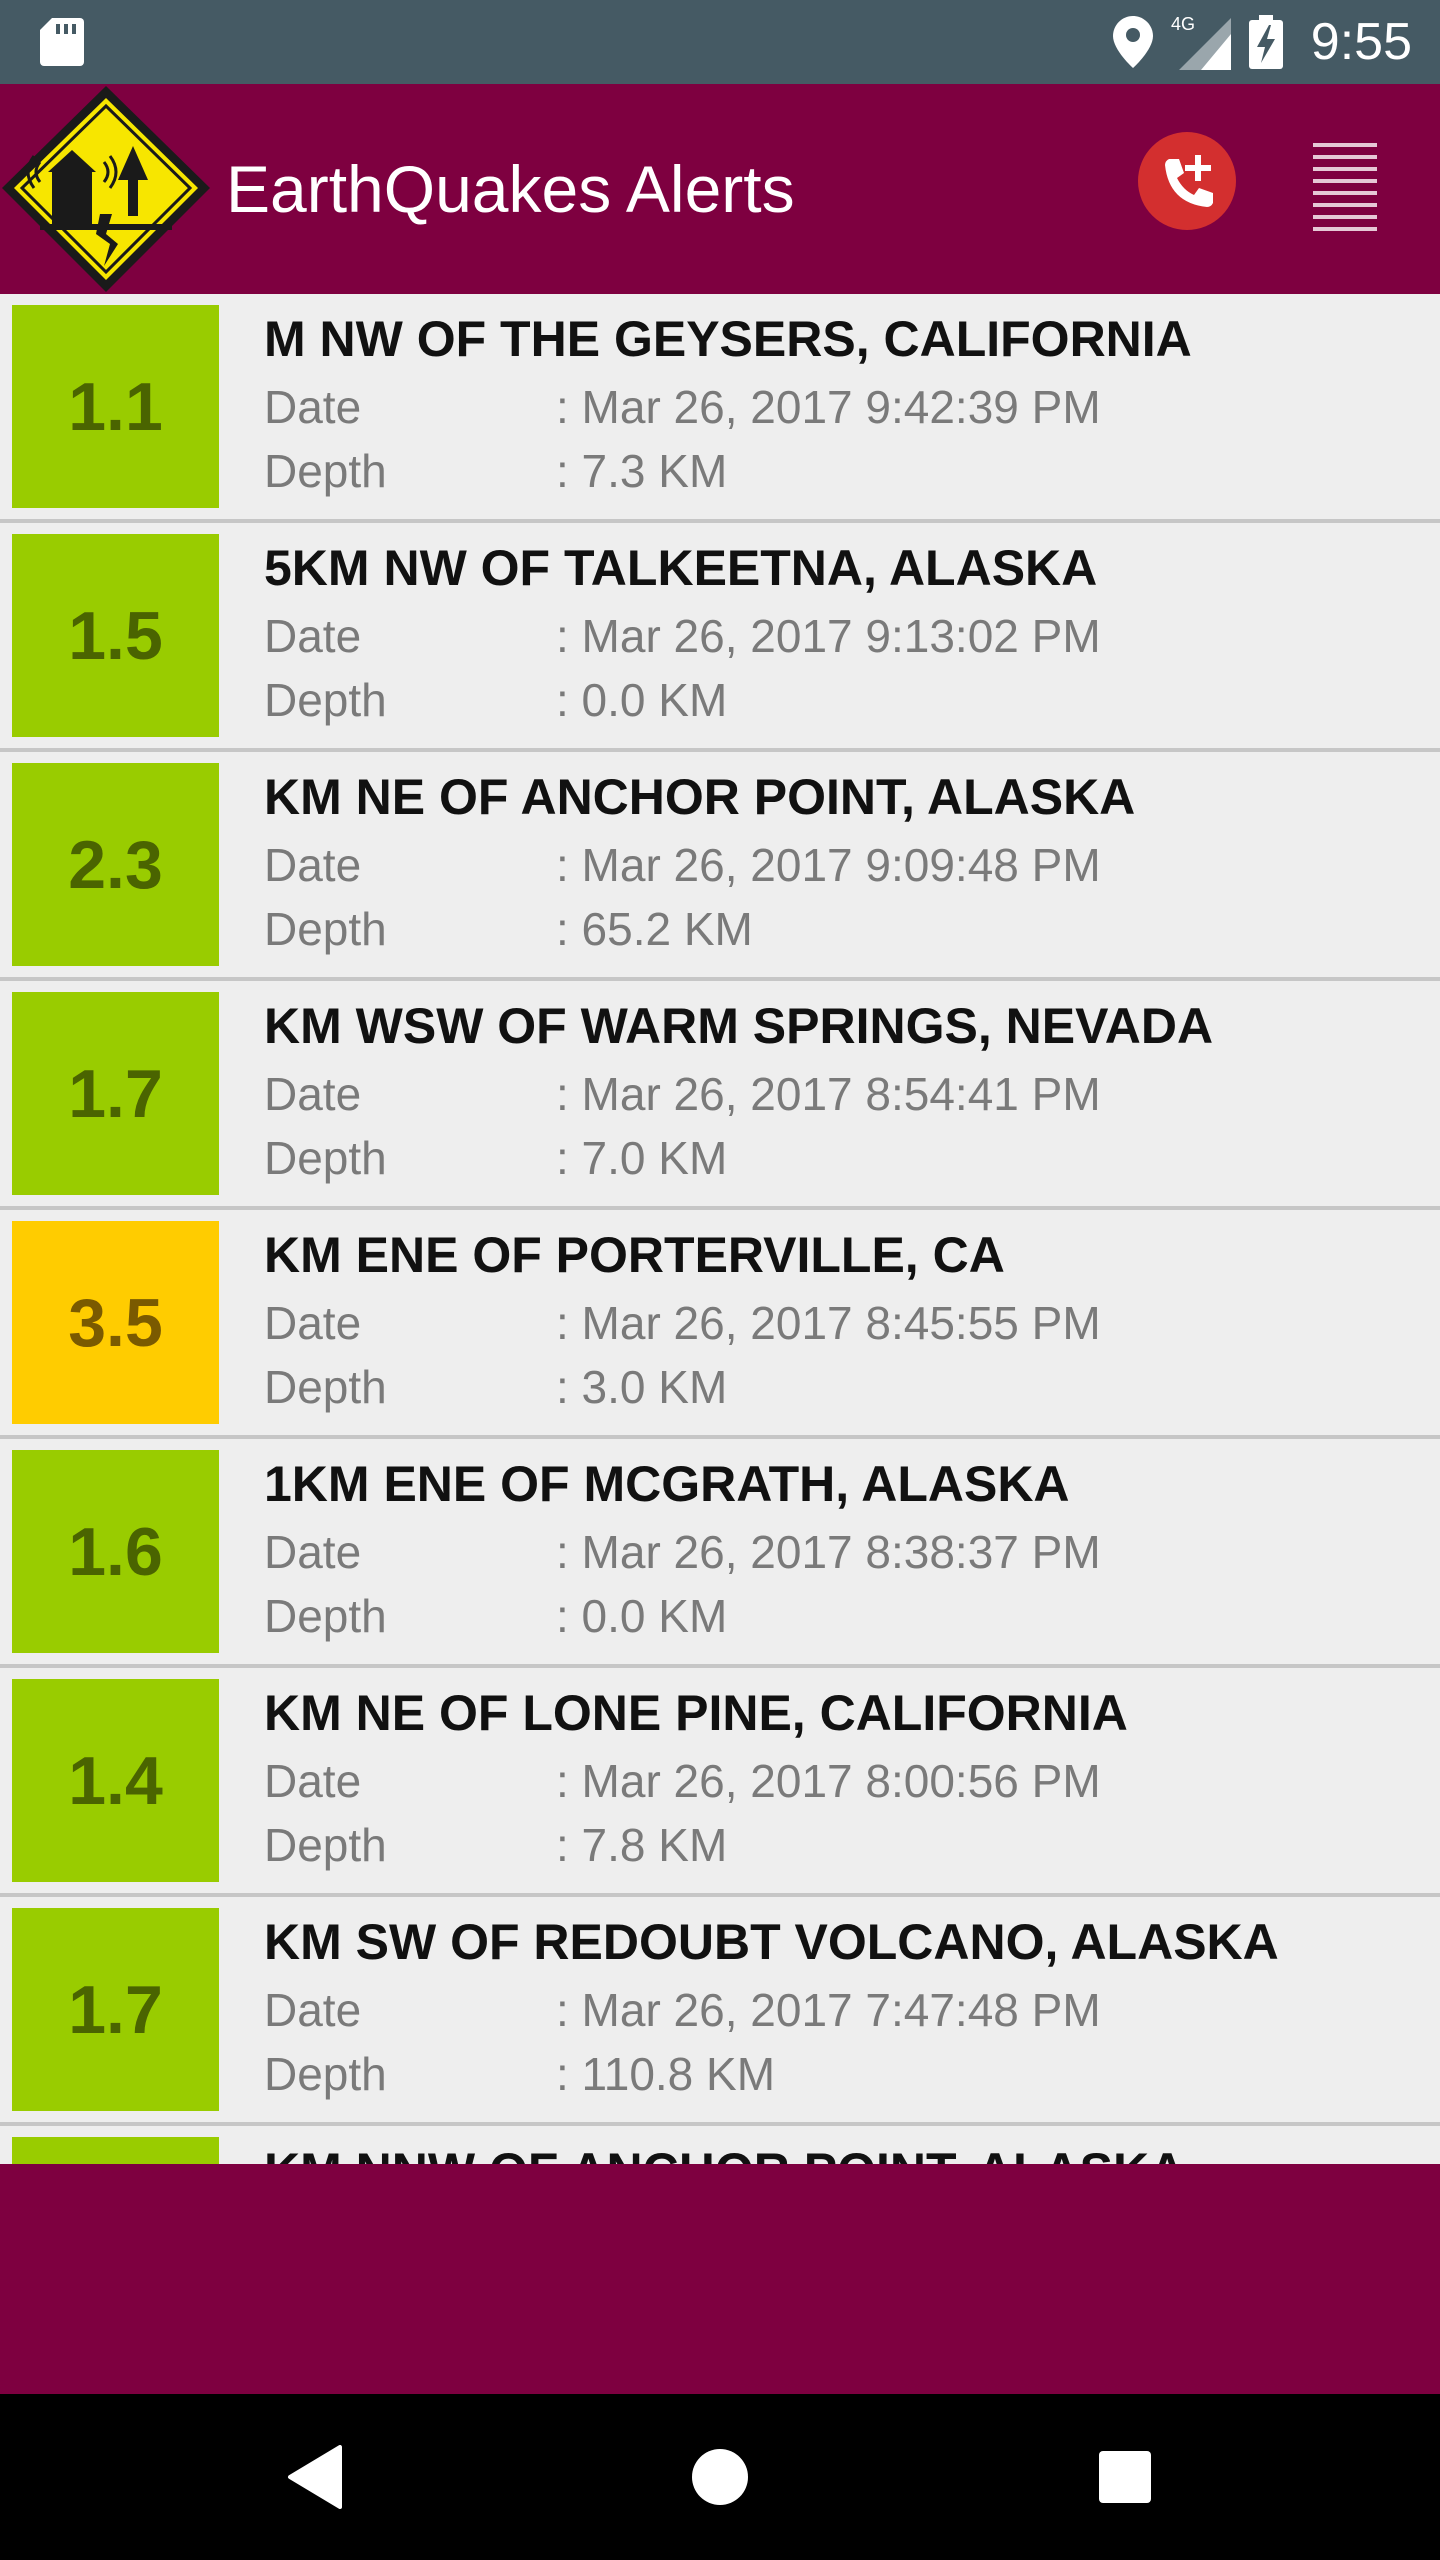 This screenshot has height=2560, width=1440. I want to click on quake-location: KM NNW OF ANCHOR POINT, ALASKA, so click(844, 2153).